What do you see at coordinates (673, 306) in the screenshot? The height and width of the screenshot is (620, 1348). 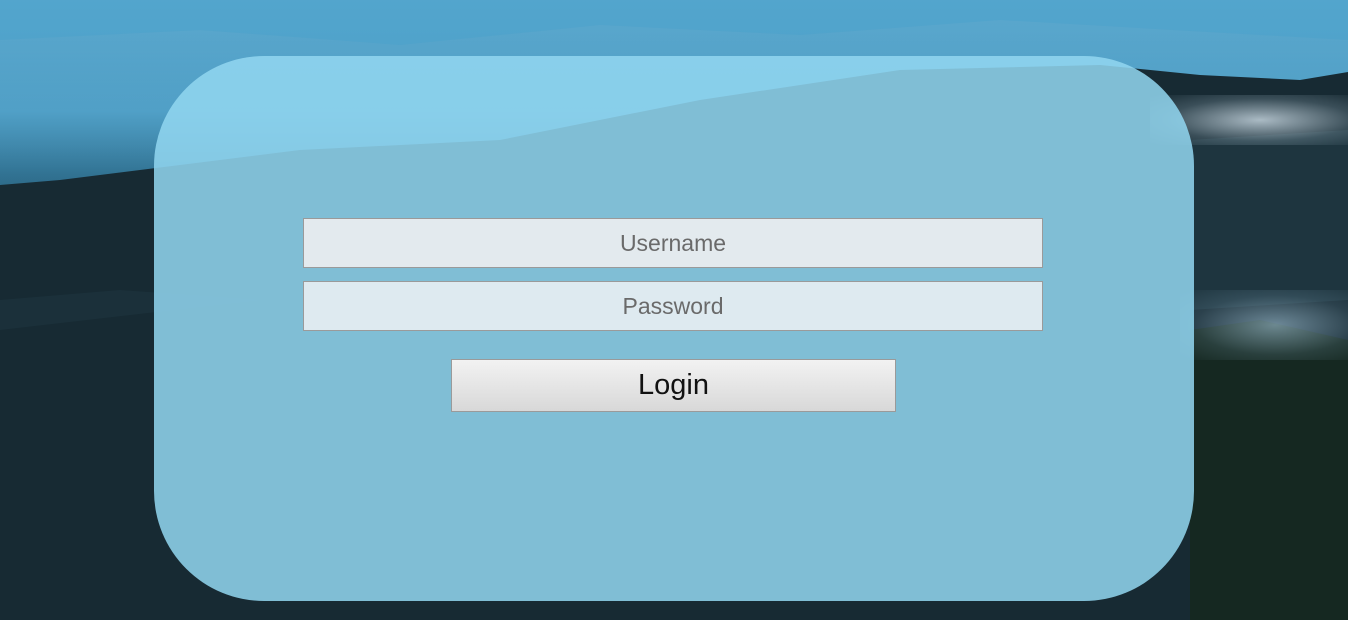 I see `password-input: Password` at bounding box center [673, 306].